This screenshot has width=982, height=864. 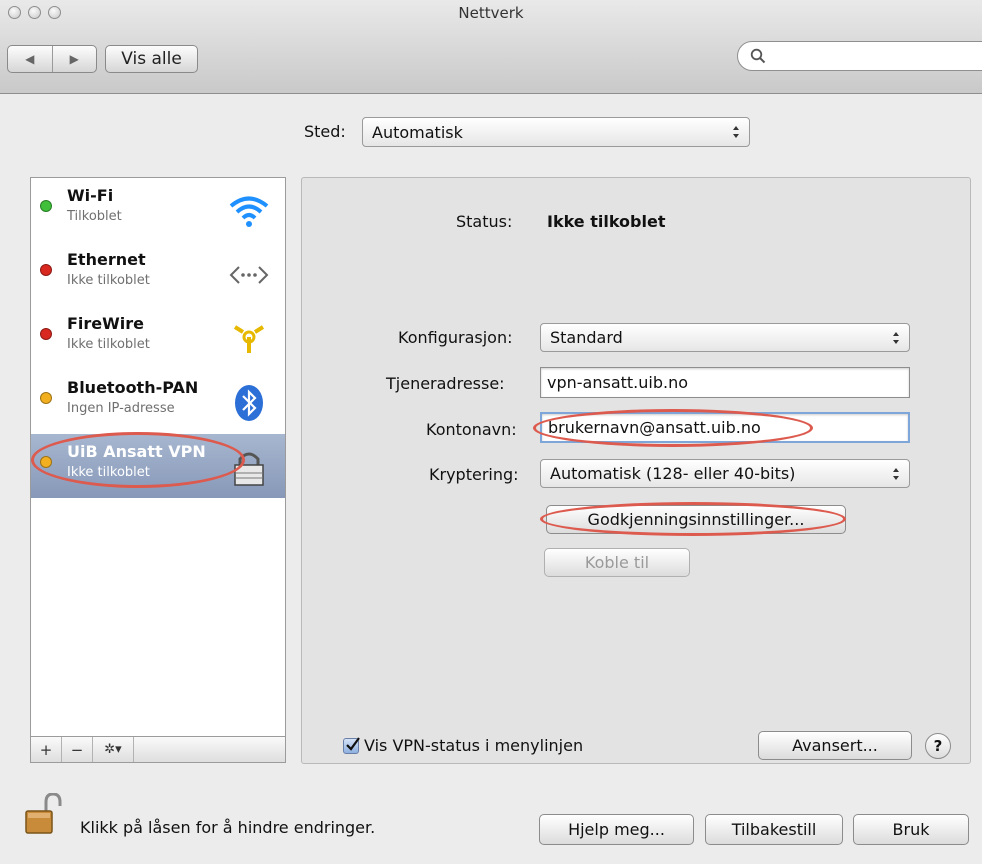 What do you see at coordinates (90, 195) in the screenshot?
I see `service-name: Wi-Fi` at bounding box center [90, 195].